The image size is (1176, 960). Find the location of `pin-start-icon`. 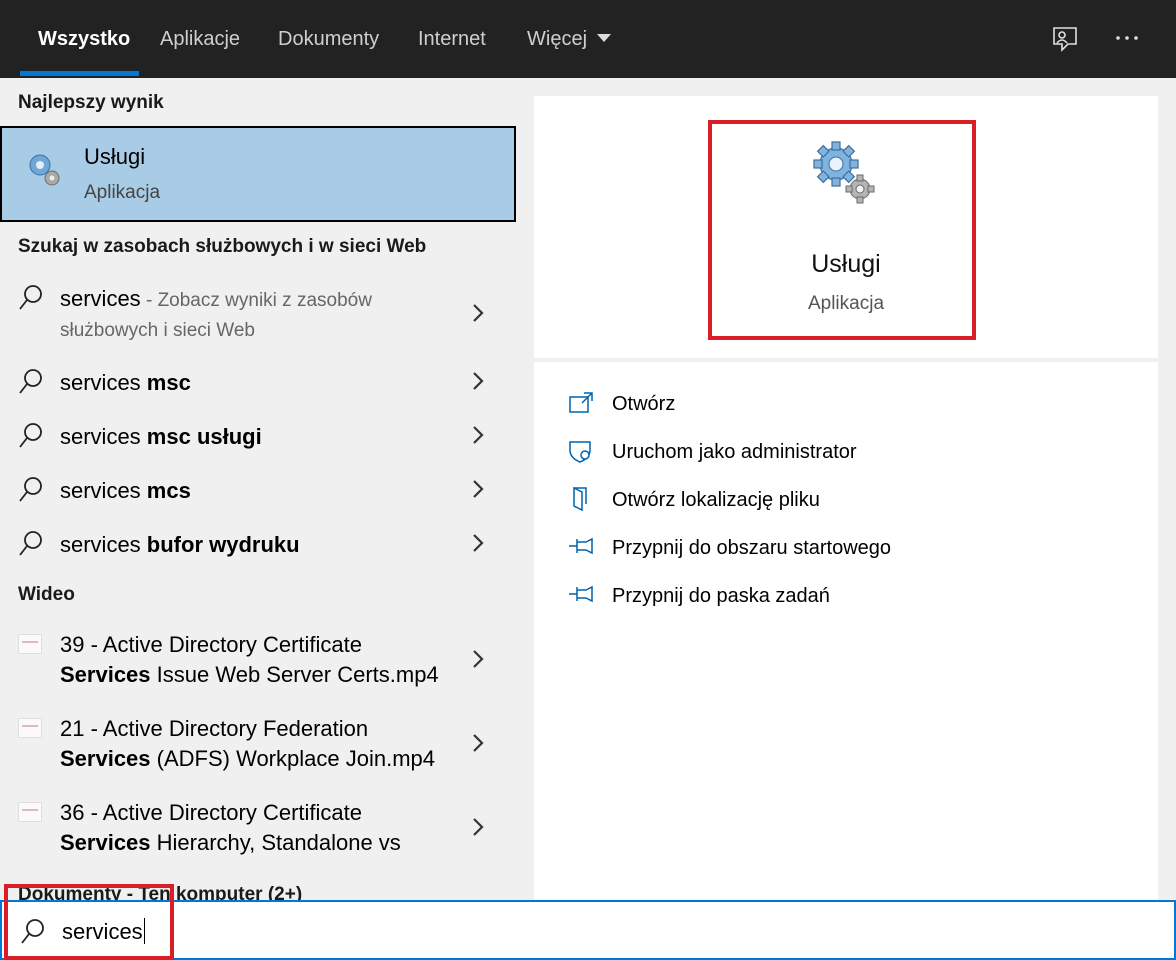

pin-start-icon is located at coordinates (581, 546).